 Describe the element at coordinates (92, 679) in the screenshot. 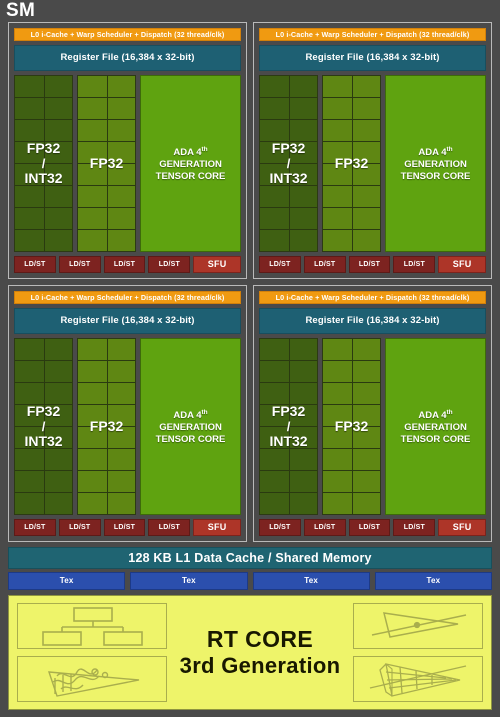

I see `triangle-scribble-icon` at that location.